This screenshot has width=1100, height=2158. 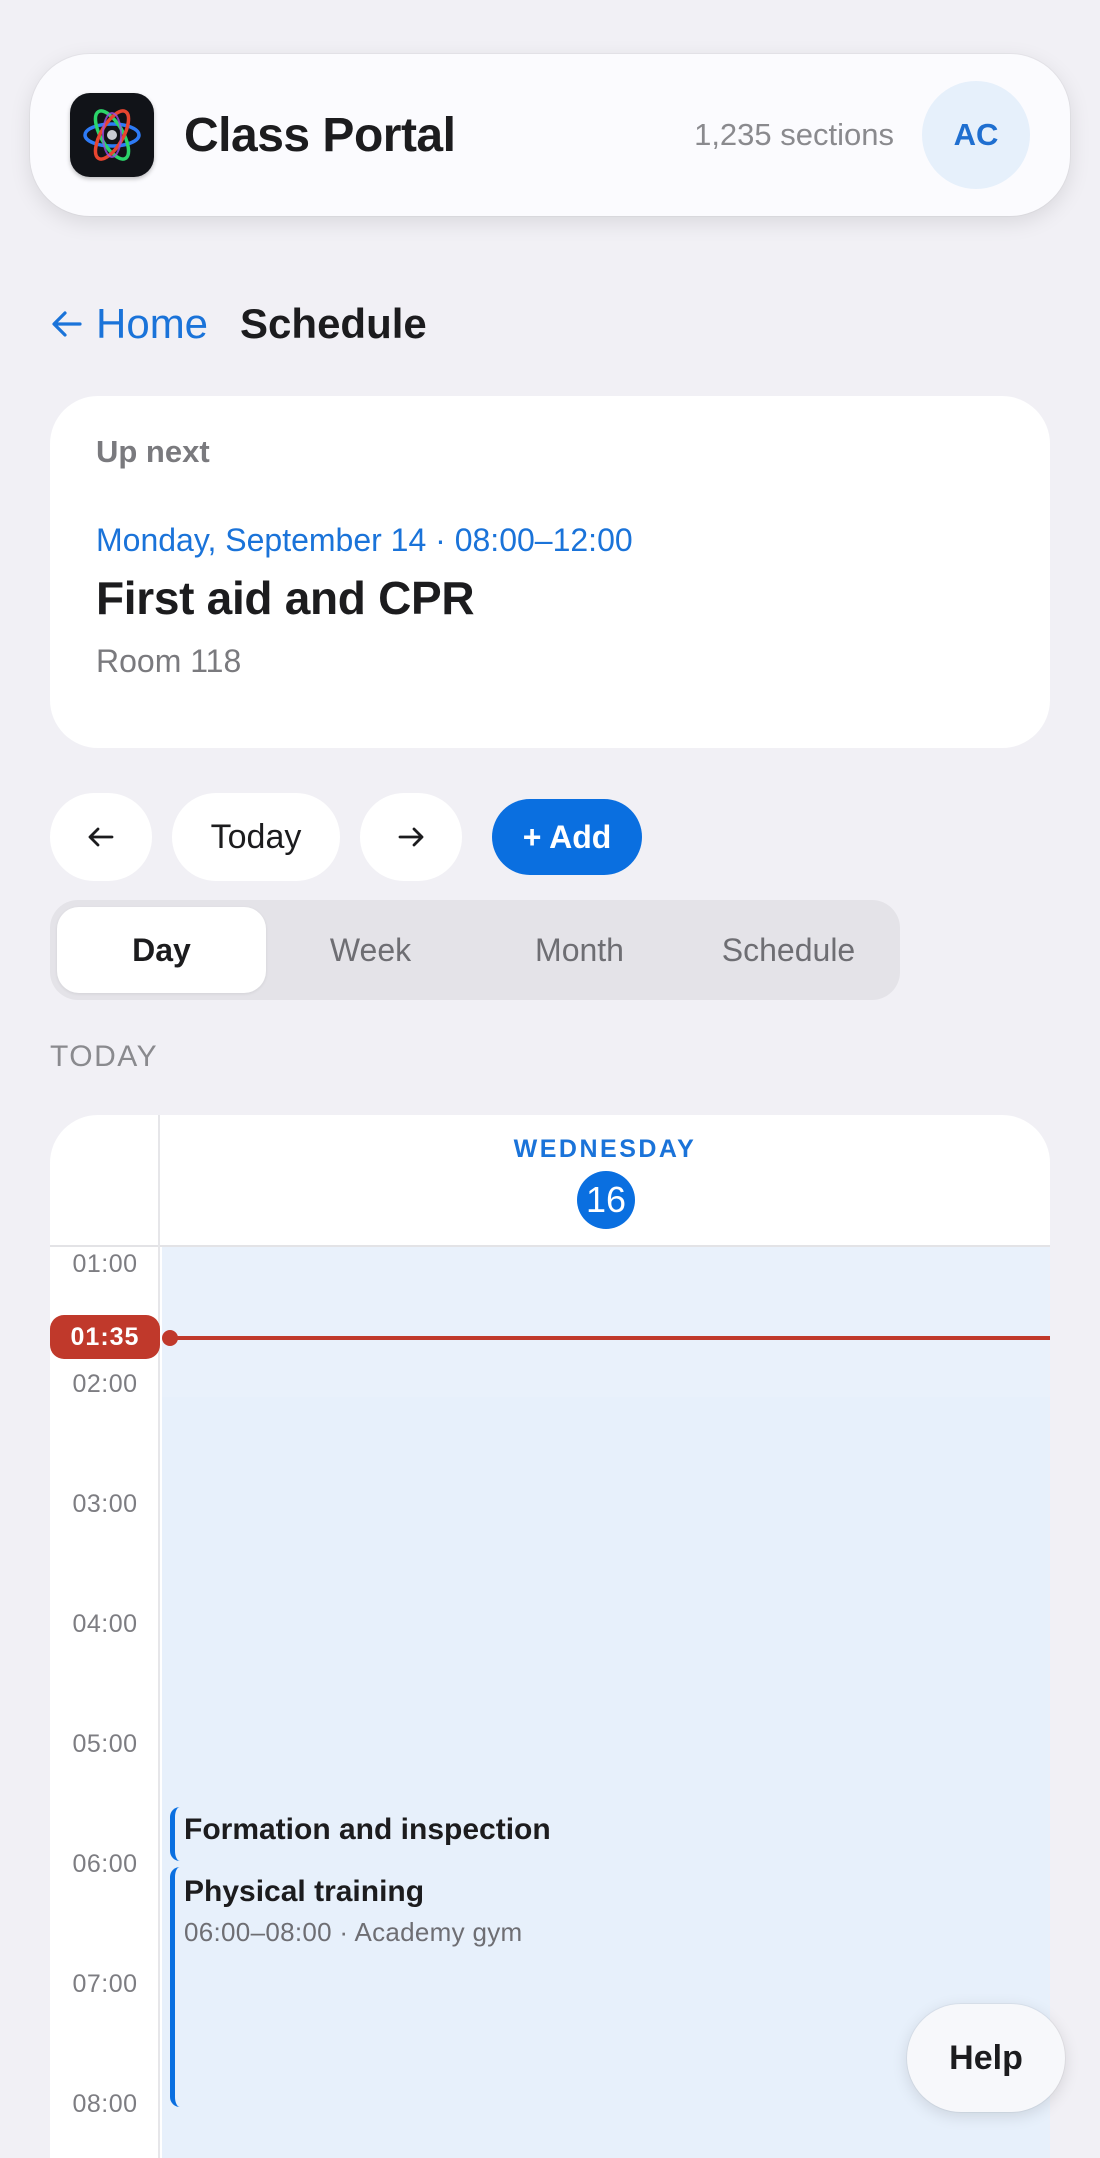 I want to click on arrow-right-icon, so click(x=411, y=837).